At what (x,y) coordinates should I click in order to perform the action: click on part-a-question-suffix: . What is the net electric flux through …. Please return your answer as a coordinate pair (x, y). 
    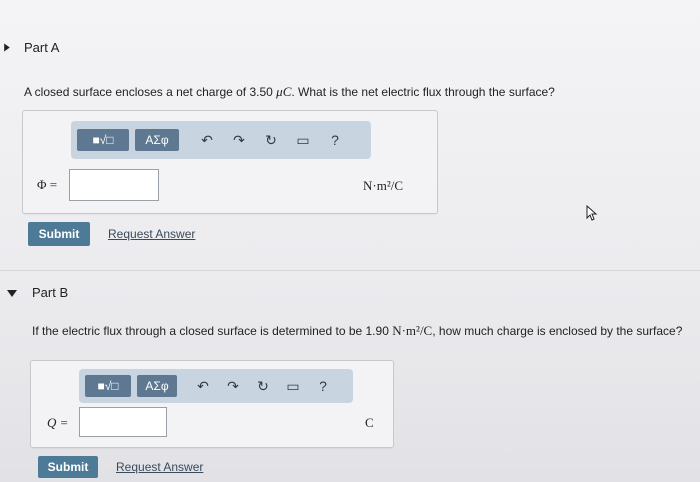
    Looking at the image, I should click on (423, 92).